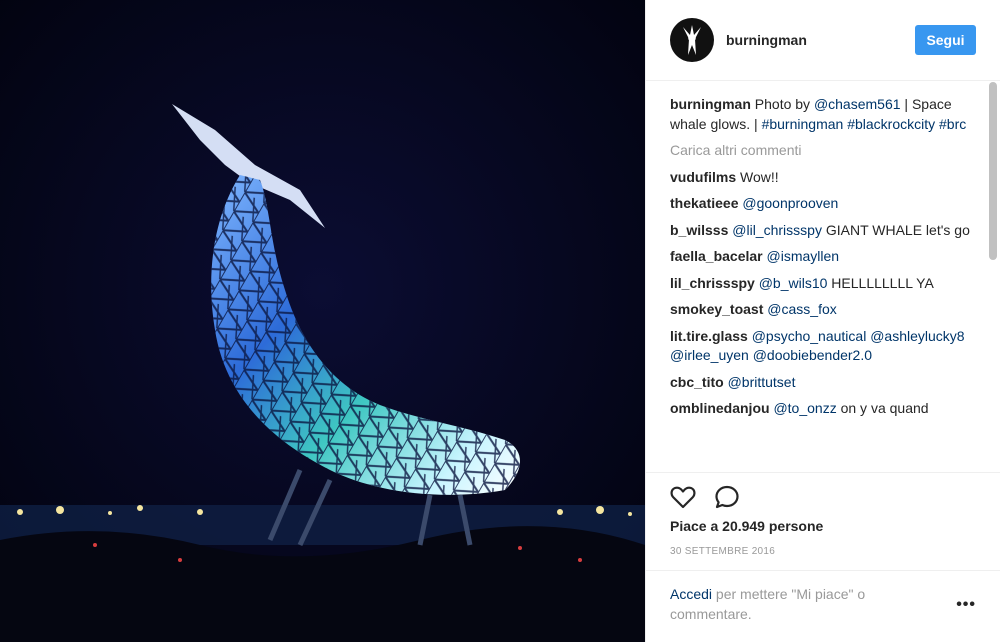 Image resolution: width=1000 pixels, height=642 pixels. I want to click on comment-username: lil_chrissspy, so click(712, 283).